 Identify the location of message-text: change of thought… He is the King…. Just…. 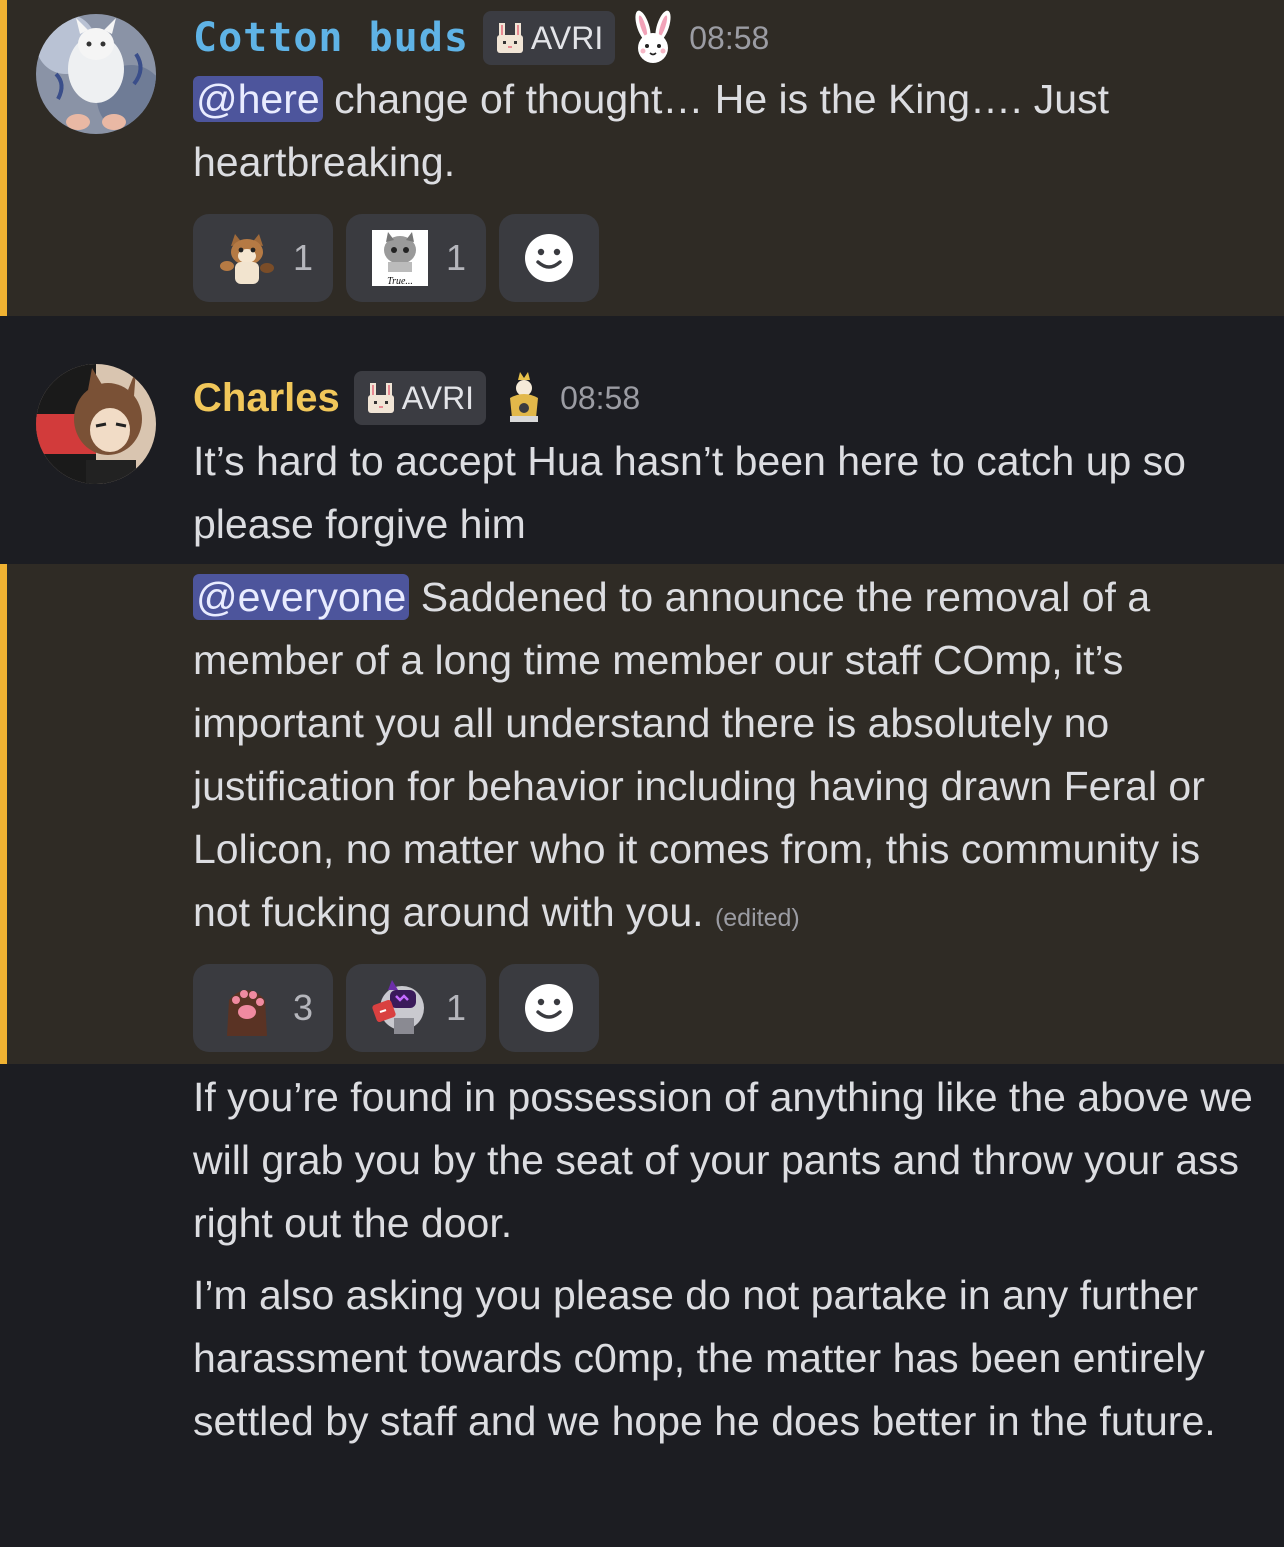
(651, 130).